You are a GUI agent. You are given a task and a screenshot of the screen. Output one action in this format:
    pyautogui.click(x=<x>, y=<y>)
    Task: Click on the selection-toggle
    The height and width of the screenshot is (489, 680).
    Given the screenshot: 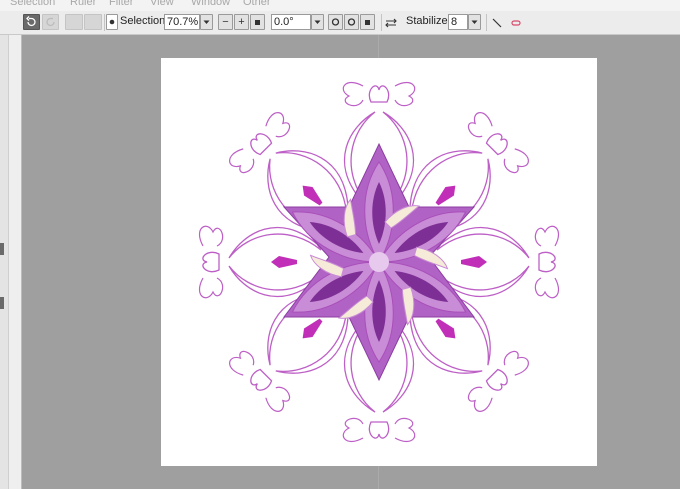 What is the action you would take?
    pyautogui.click(x=112, y=22)
    